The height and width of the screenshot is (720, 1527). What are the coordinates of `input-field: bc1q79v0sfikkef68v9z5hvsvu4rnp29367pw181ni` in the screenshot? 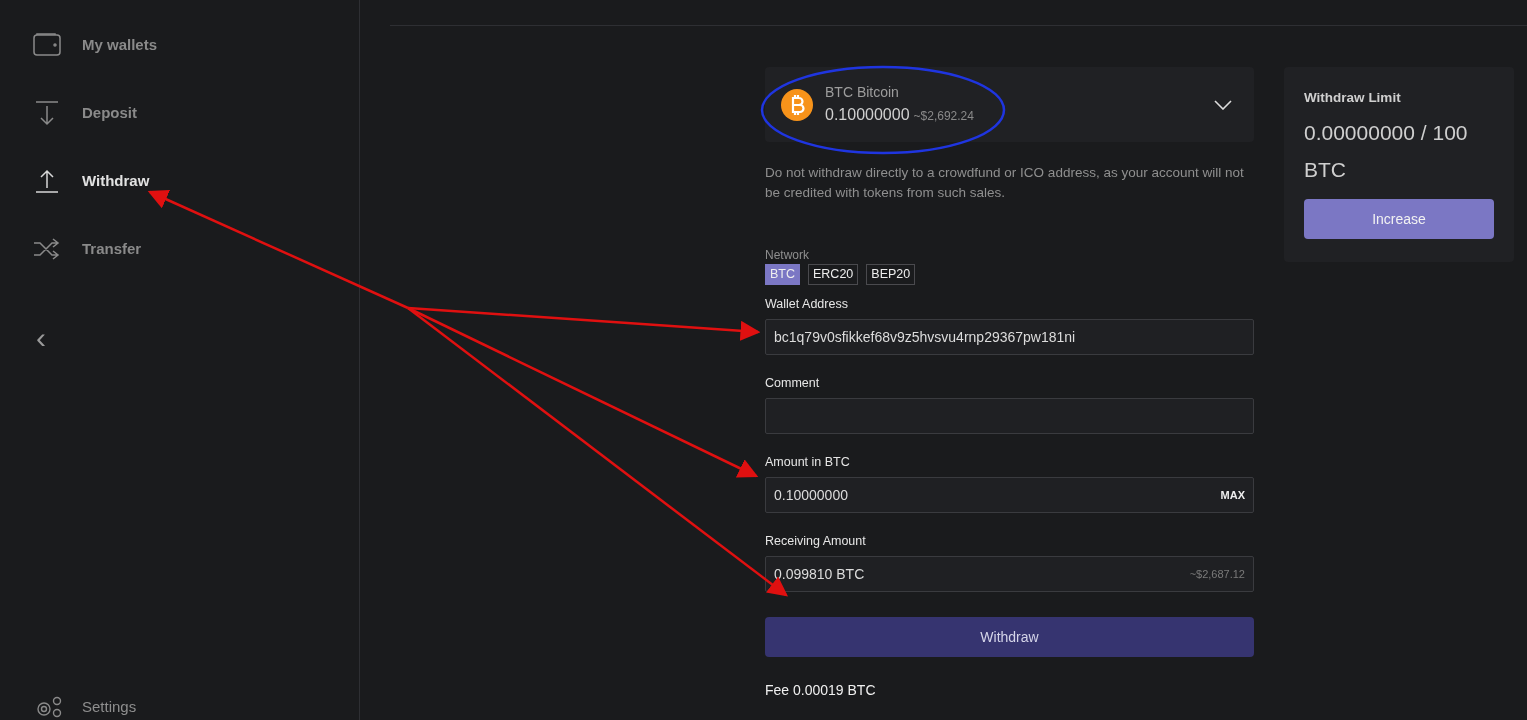 It's located at (1009, 337).